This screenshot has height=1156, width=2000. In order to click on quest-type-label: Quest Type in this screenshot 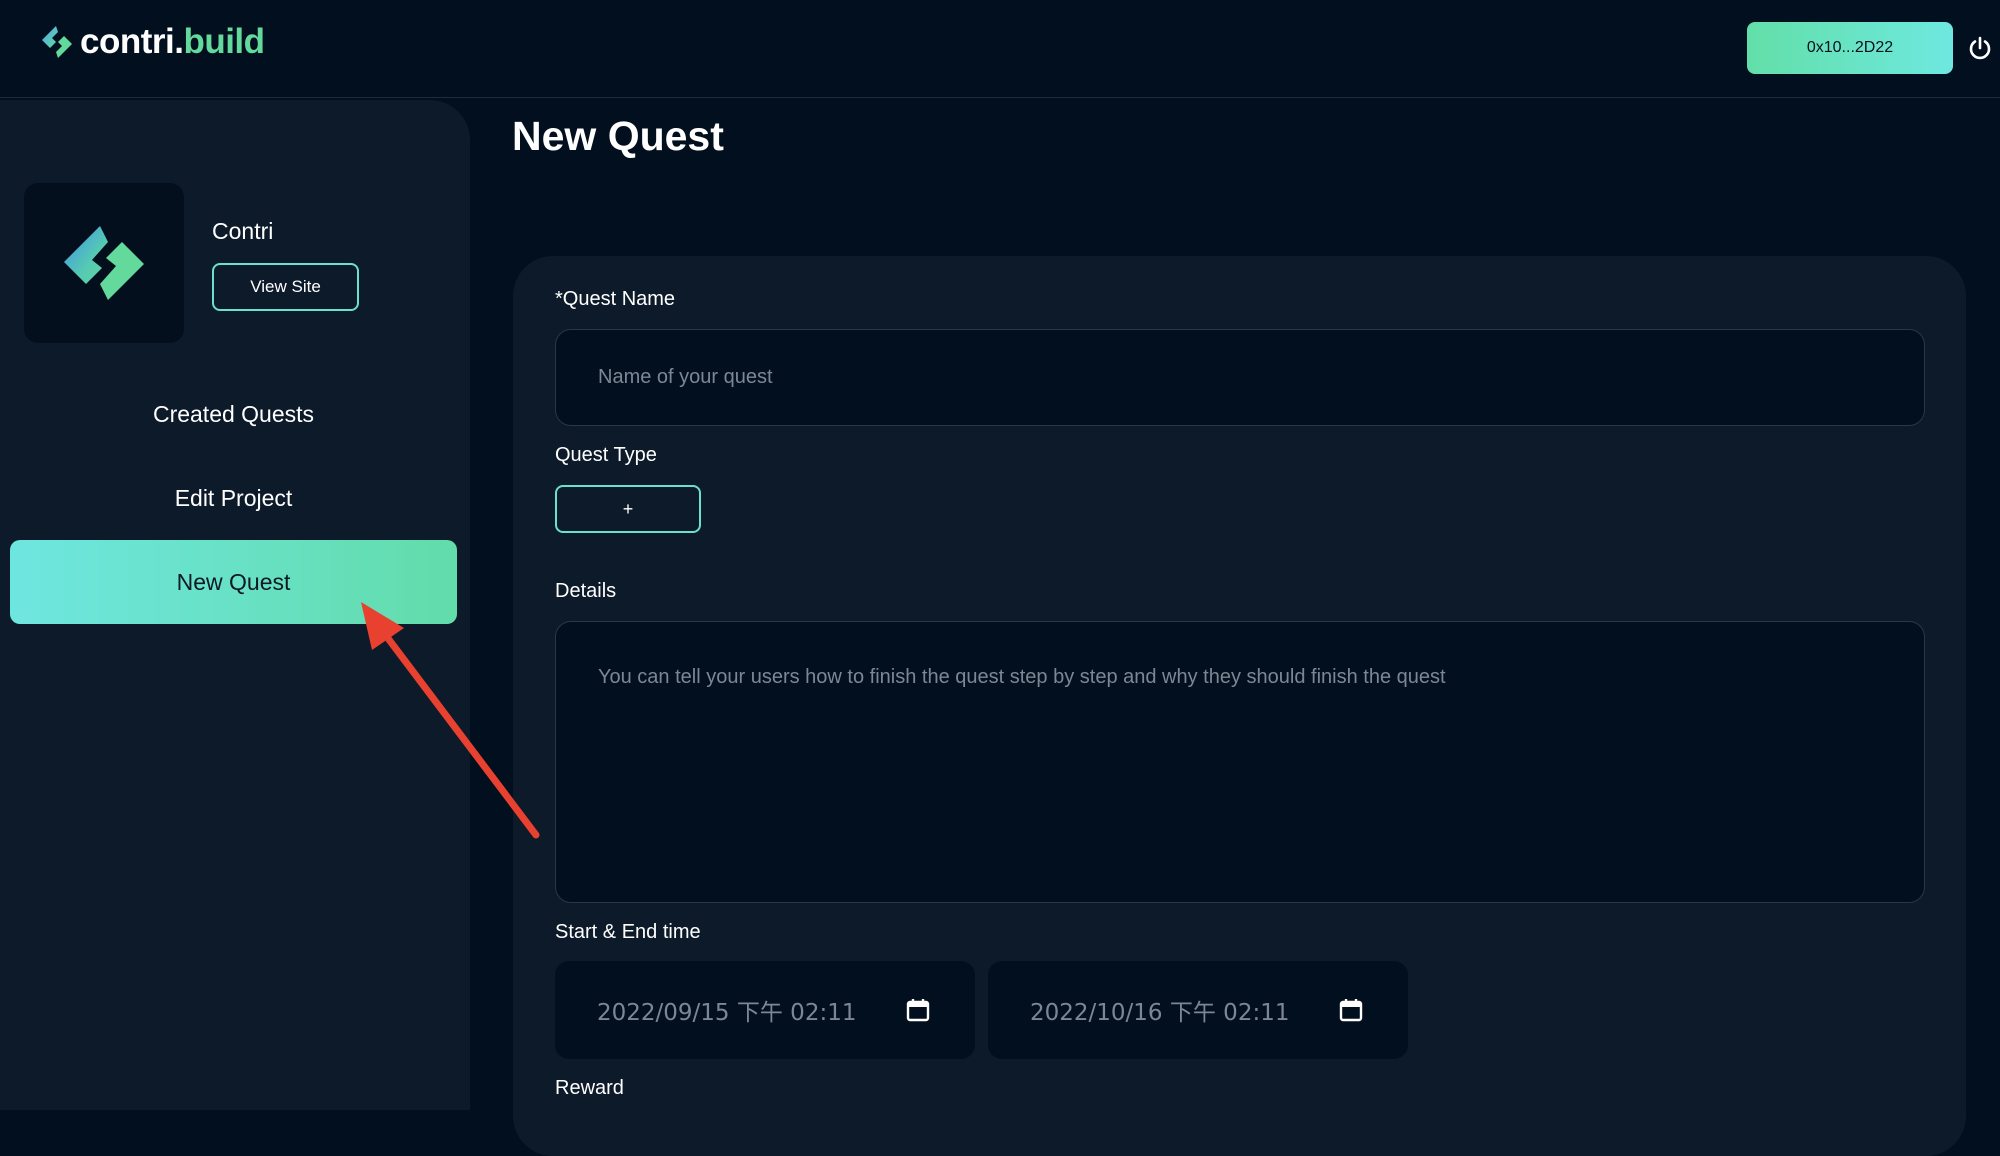, I will do `click(606, 455)`.